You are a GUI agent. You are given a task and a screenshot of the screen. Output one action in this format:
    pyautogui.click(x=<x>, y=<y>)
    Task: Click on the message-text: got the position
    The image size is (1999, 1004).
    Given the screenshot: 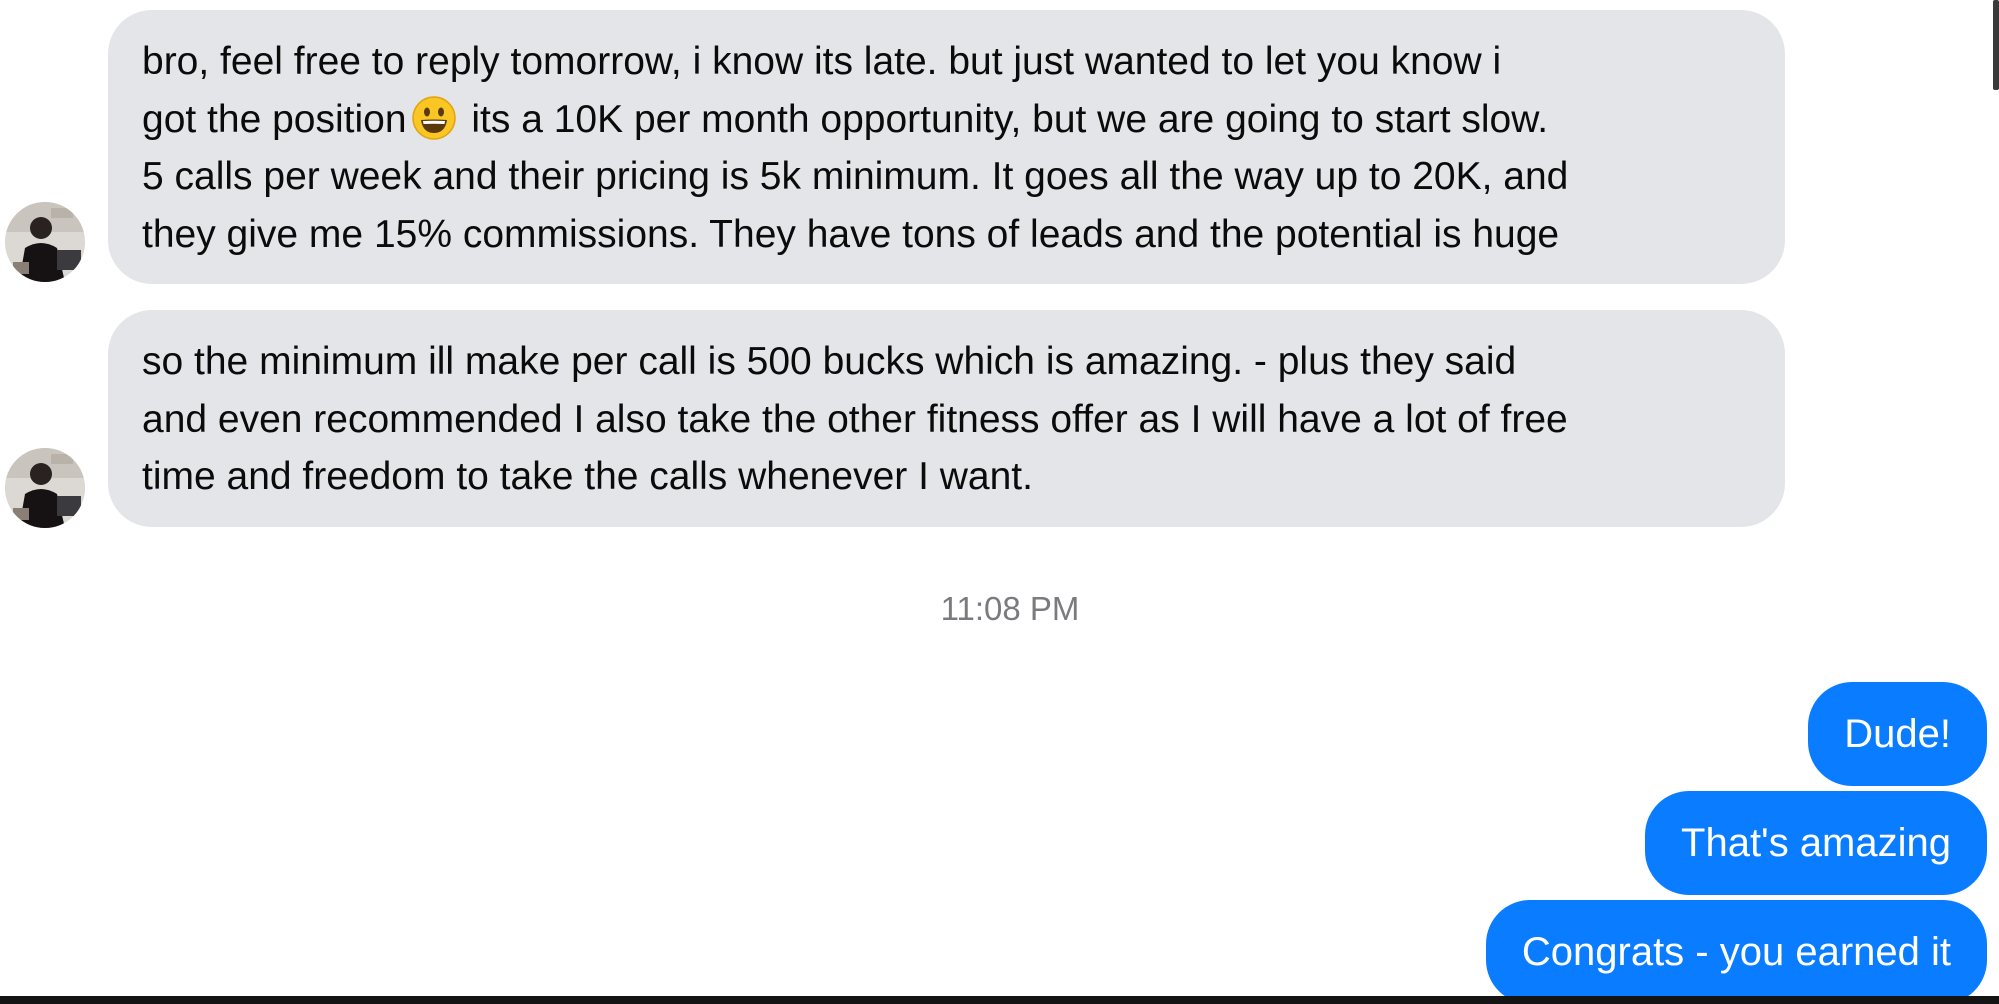 What is the action you would take?
    pyautogui.click(x=274, y=119)
    